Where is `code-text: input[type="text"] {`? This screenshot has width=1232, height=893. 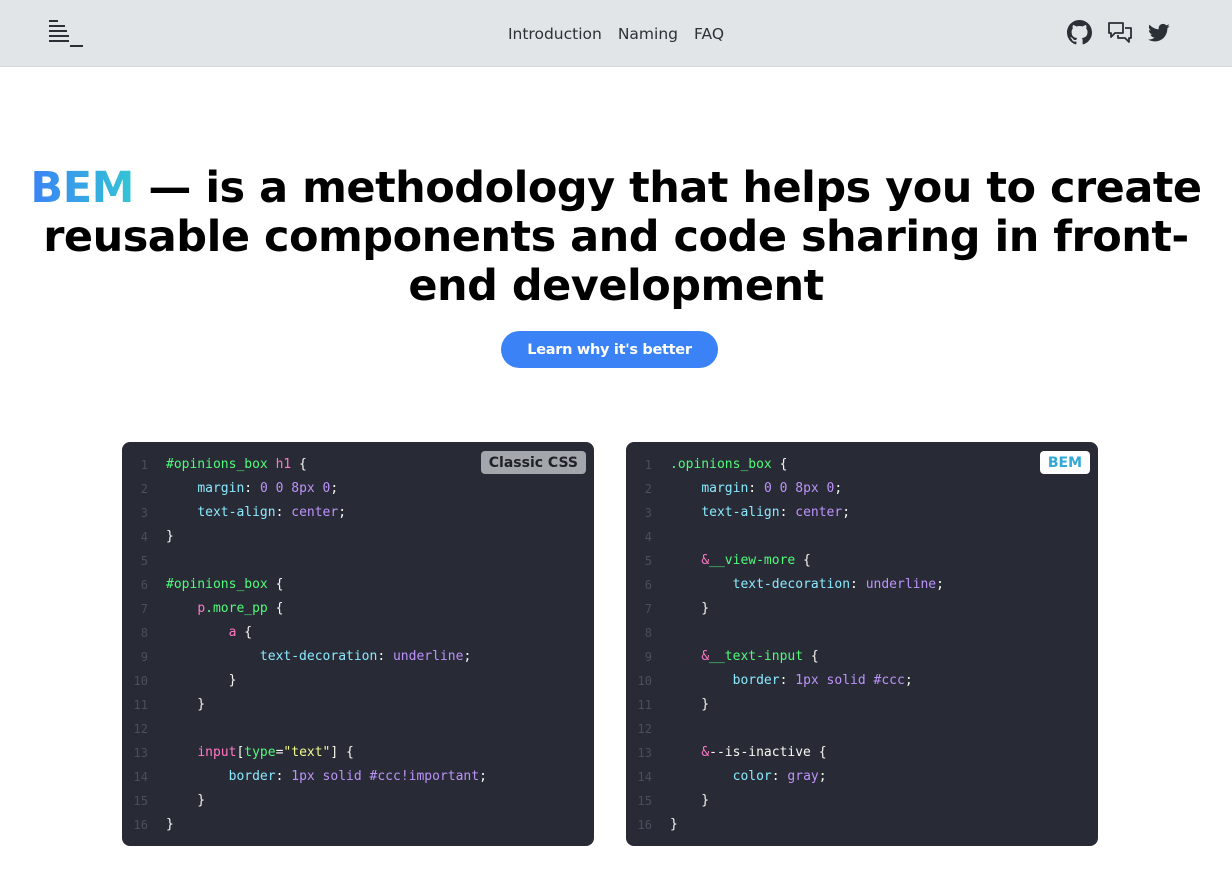 code-text: input[type="text"] { is located at coordinates (275, 752).